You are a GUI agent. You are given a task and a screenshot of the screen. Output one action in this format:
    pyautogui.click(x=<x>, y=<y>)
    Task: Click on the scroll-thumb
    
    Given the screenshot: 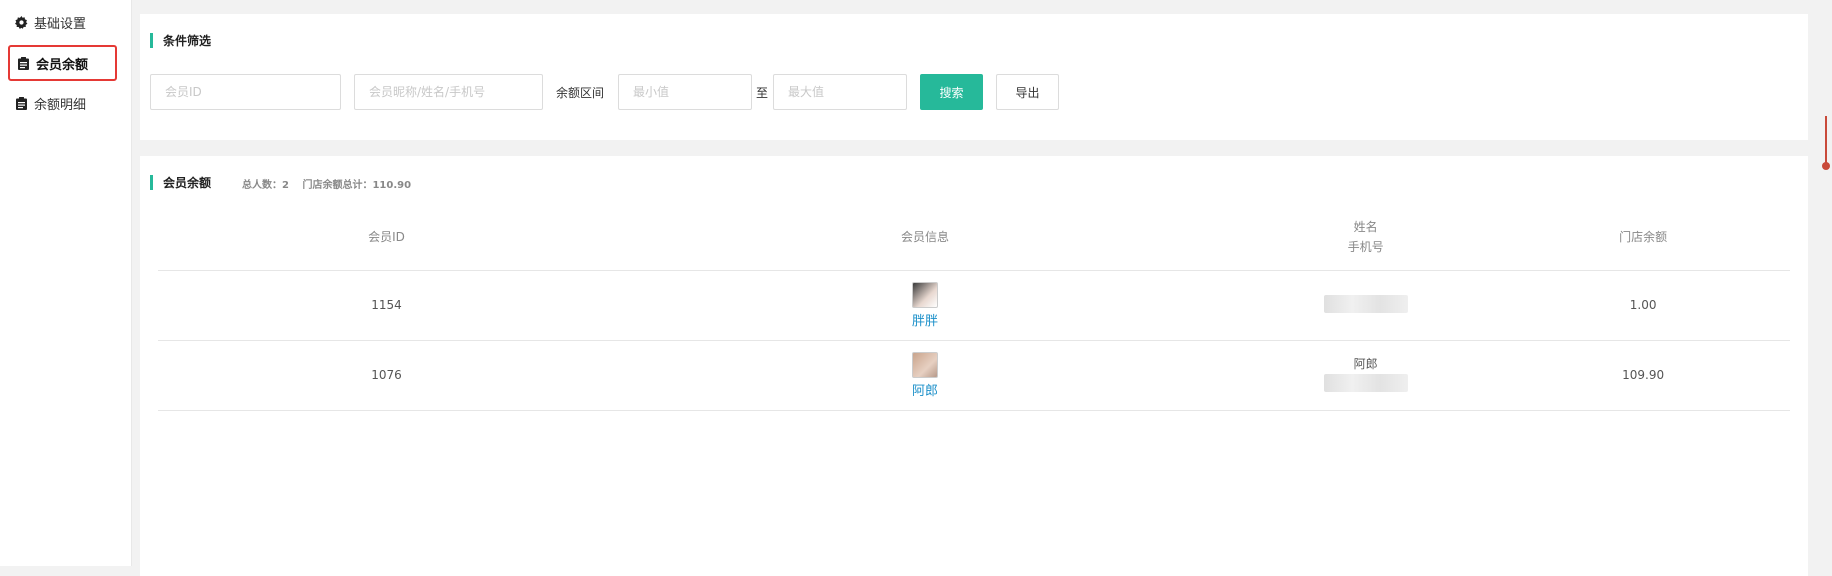 What is the action you would take?
    pyautogui.click(x=1826, y=166)
    